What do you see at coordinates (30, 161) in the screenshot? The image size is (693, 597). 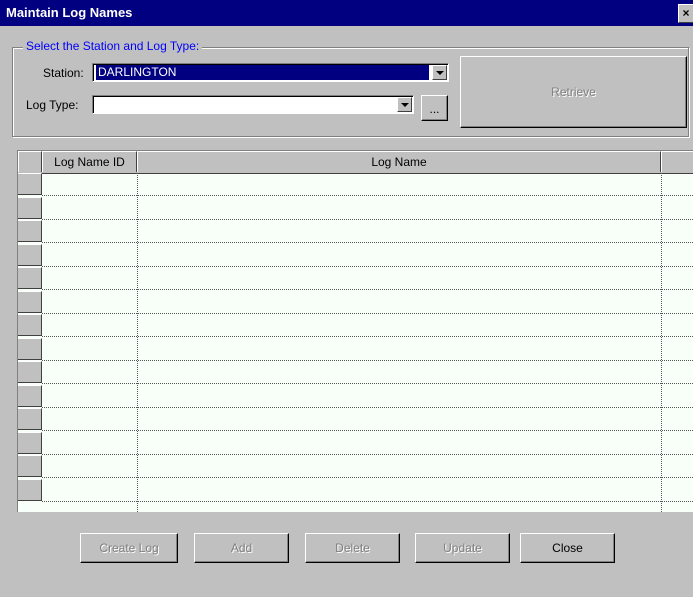 I see `header-corner` at bounding box center [30, 161].